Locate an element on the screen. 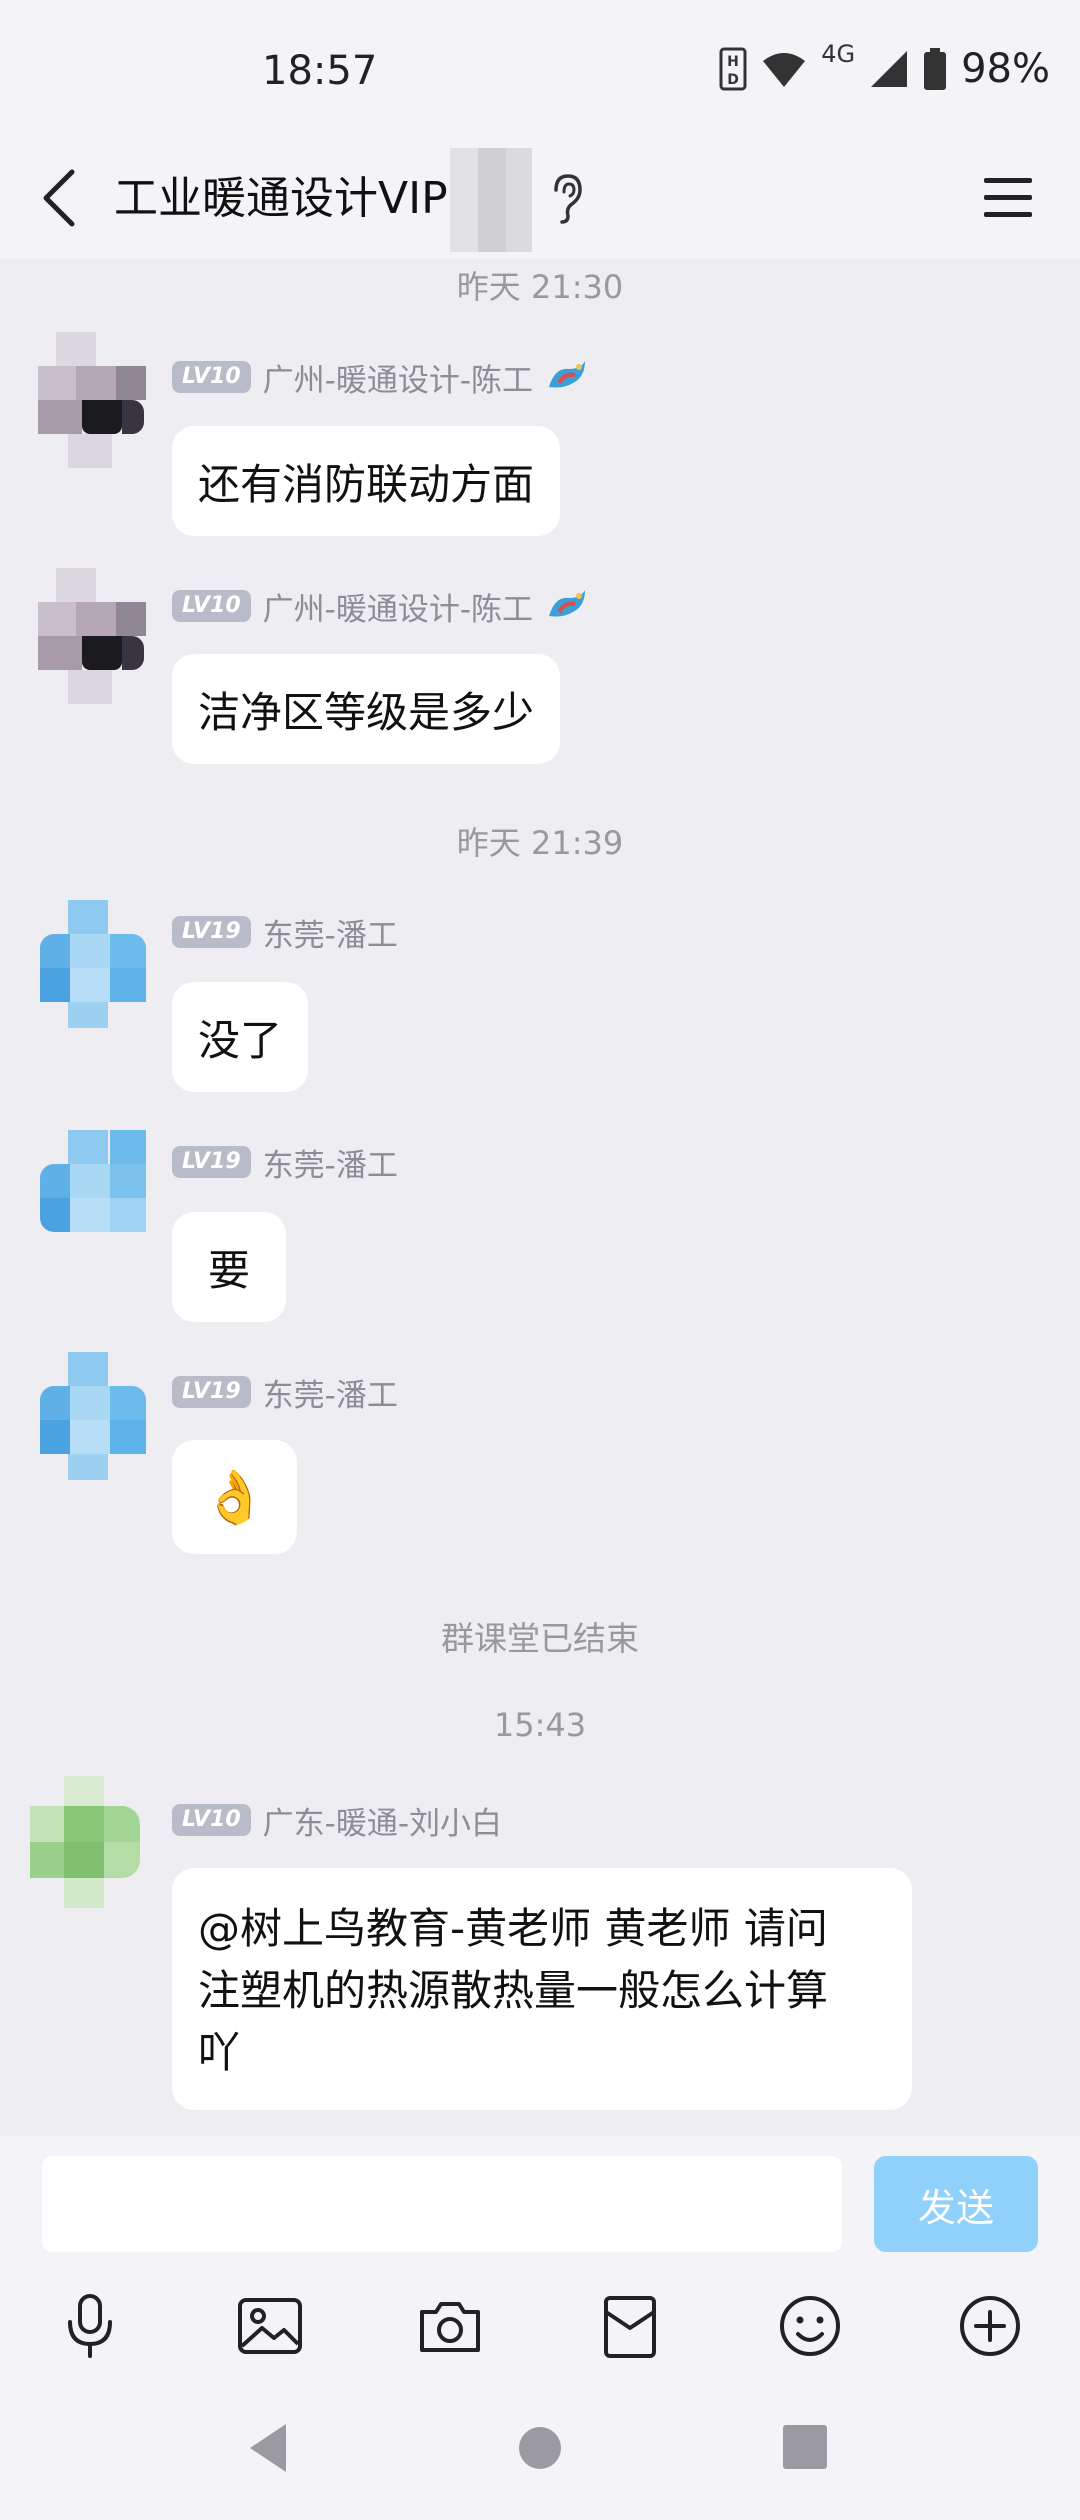 This screenshot has height=2520, width=1080. message-line: @树上鸟教育-黄老师 黄老师 请问 is located at coordinates (513, 1928).